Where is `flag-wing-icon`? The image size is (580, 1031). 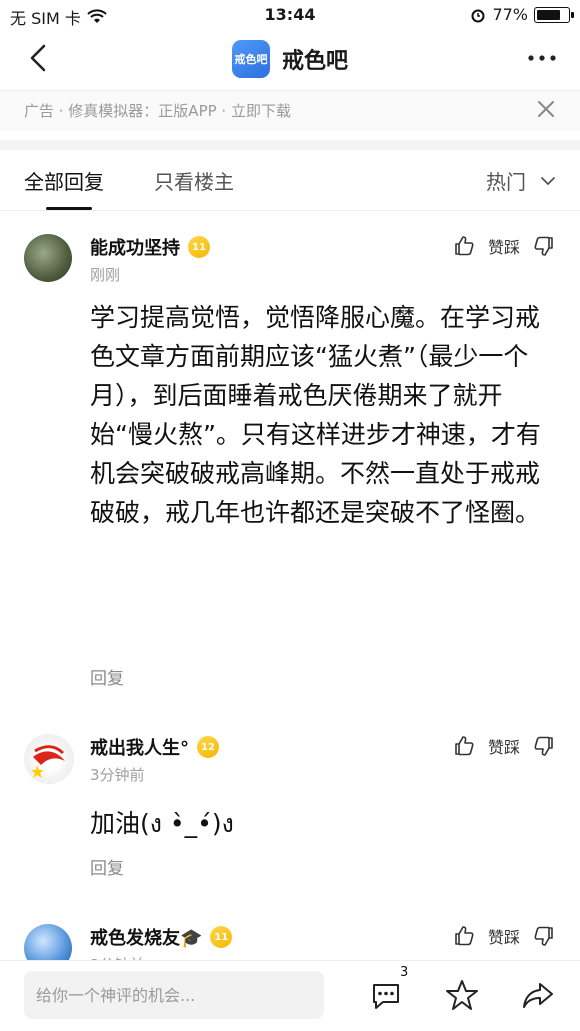
flag-wing-icon is located at coordinates (48, 761).